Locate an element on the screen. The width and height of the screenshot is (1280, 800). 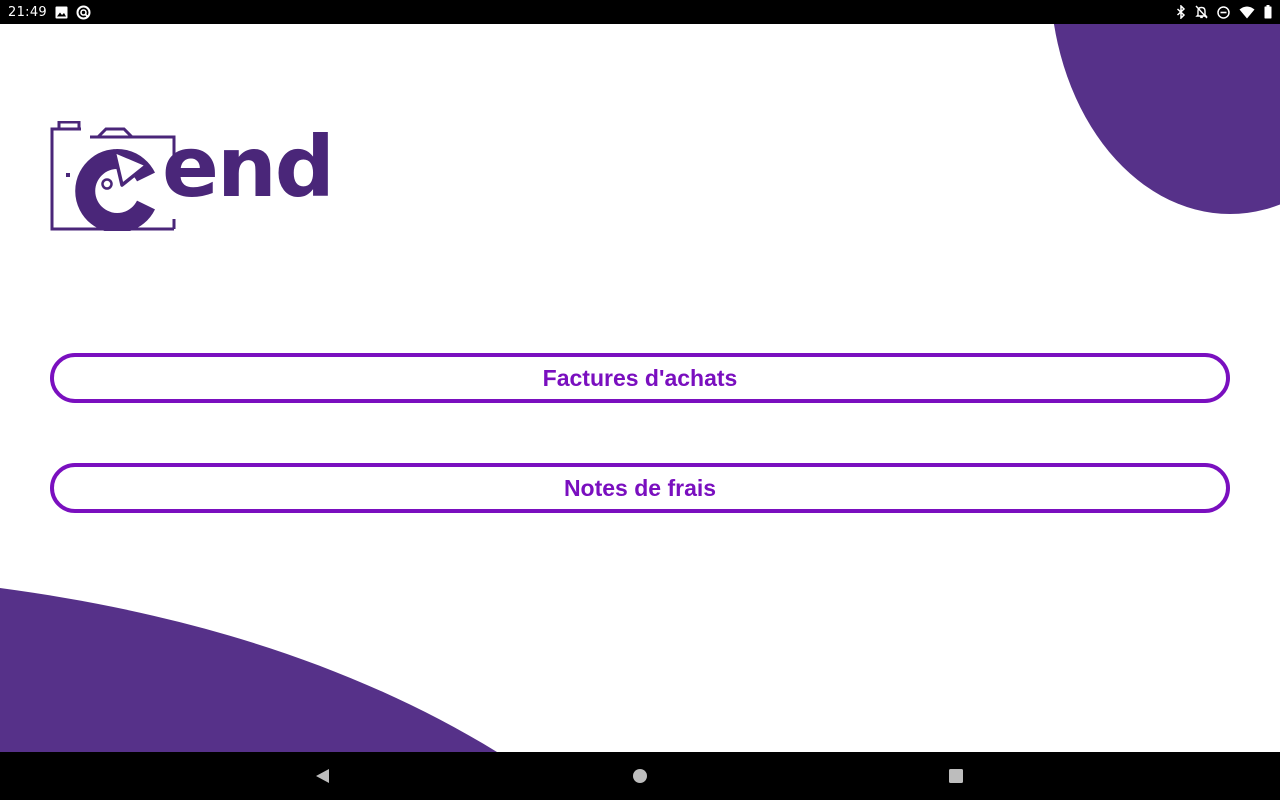
notes-de-frais-button: Notes de frais is located at coordinates (640, 488).